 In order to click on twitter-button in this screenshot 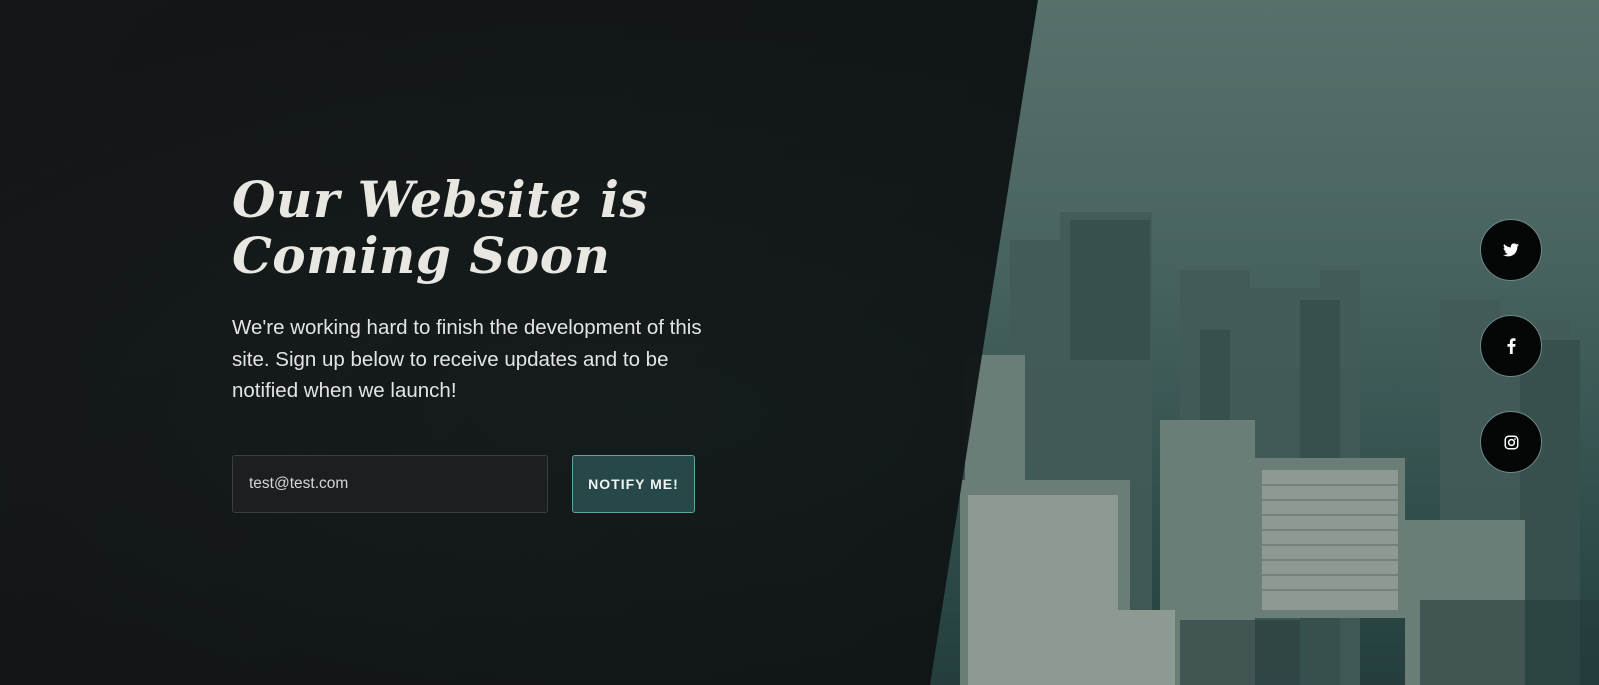, I will do `click(1511, 250)`.